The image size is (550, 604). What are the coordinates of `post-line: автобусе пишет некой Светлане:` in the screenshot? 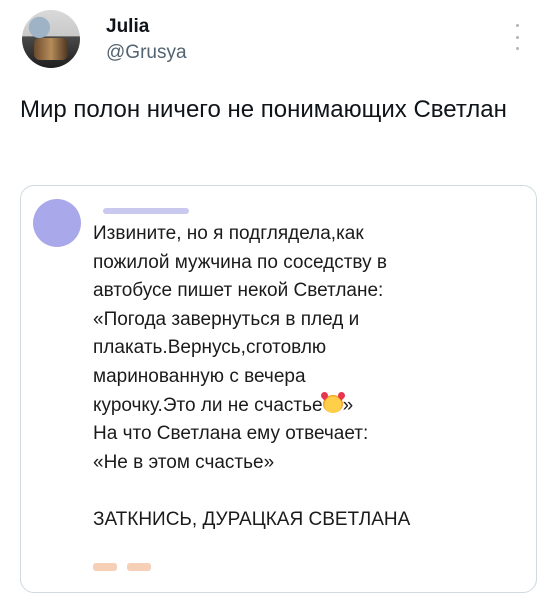 It's located at (238, 291).